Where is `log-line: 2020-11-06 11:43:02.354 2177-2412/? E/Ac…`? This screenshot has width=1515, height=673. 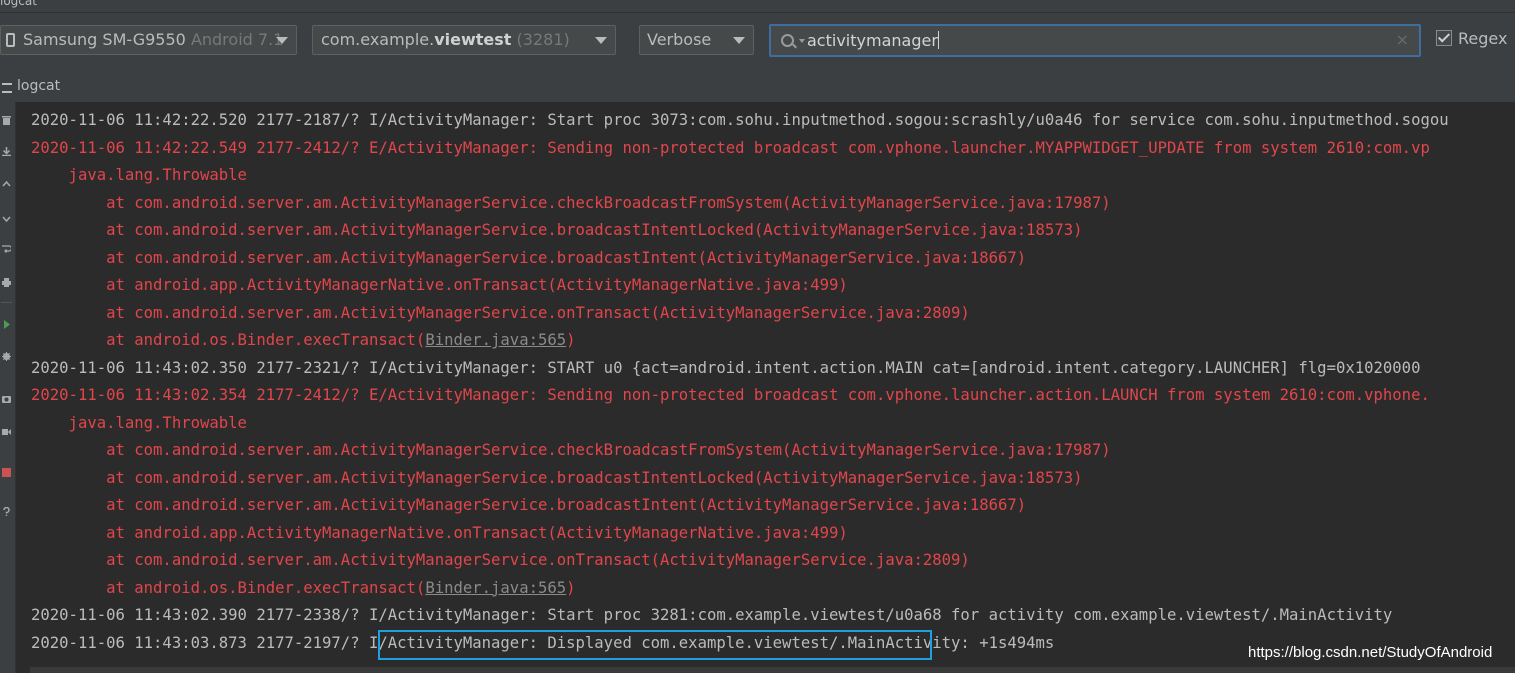 log-line: 2020-11-06 11:43:02.354 2177-2412/? E/Ac… is located at coordinates (730, 395).